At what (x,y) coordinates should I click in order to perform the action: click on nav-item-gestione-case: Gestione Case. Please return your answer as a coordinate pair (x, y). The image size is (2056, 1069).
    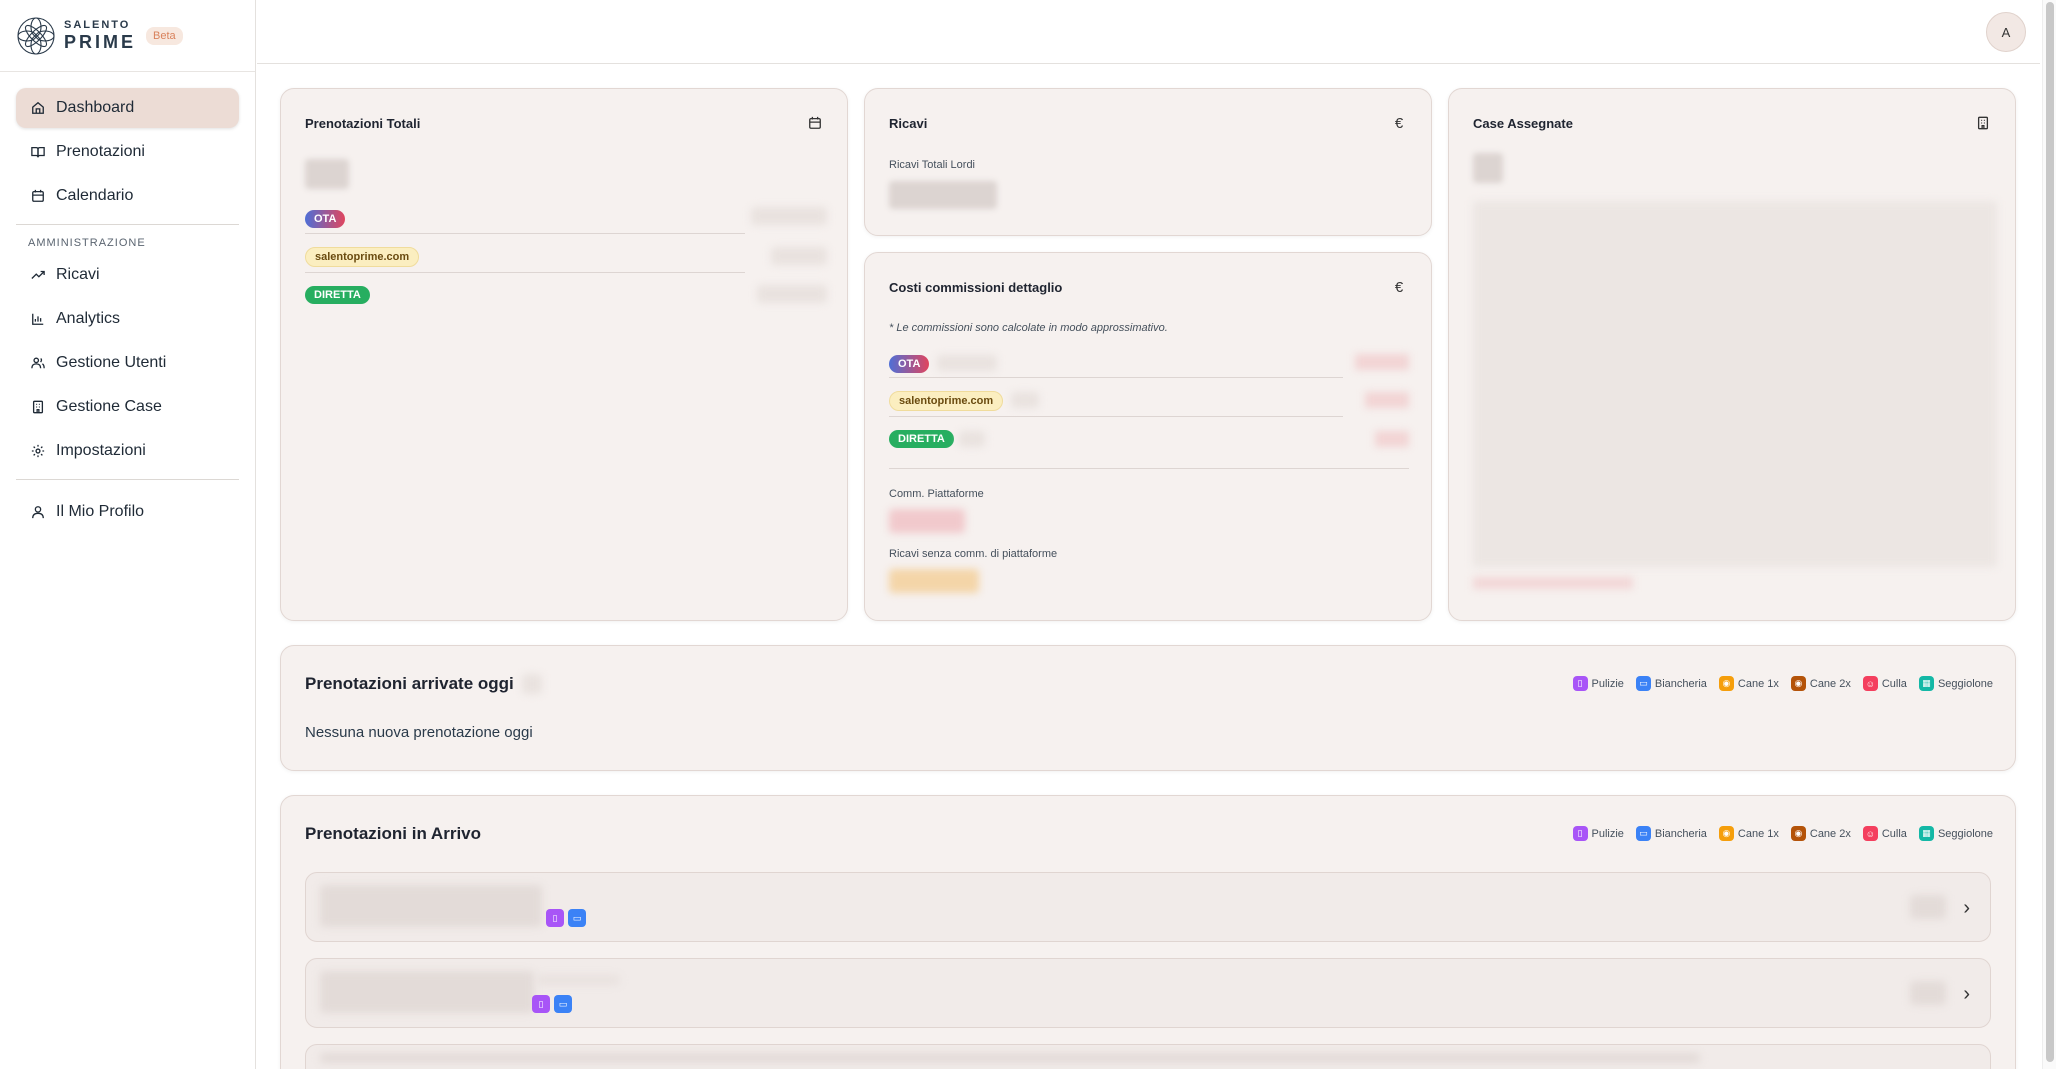
    Looking at the image, I should click on (127, 407).